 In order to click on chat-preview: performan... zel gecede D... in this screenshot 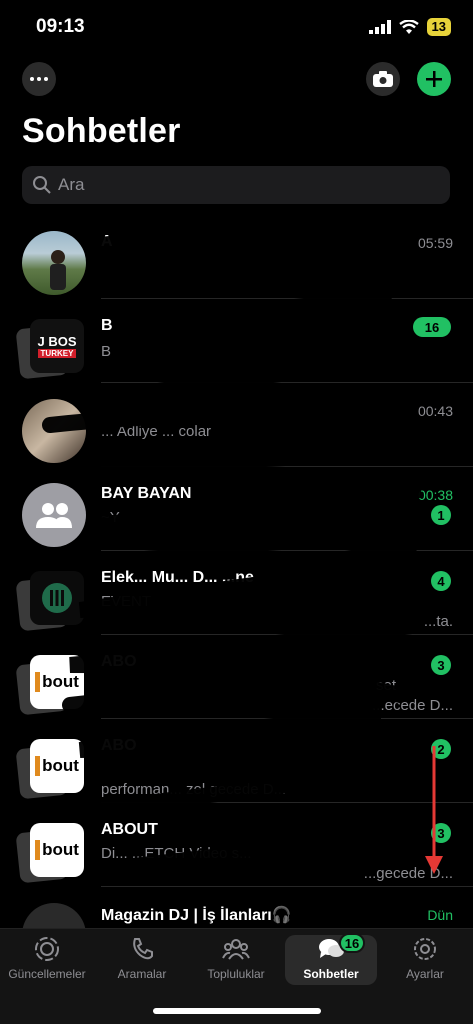, I will do `click(194, 789)`.